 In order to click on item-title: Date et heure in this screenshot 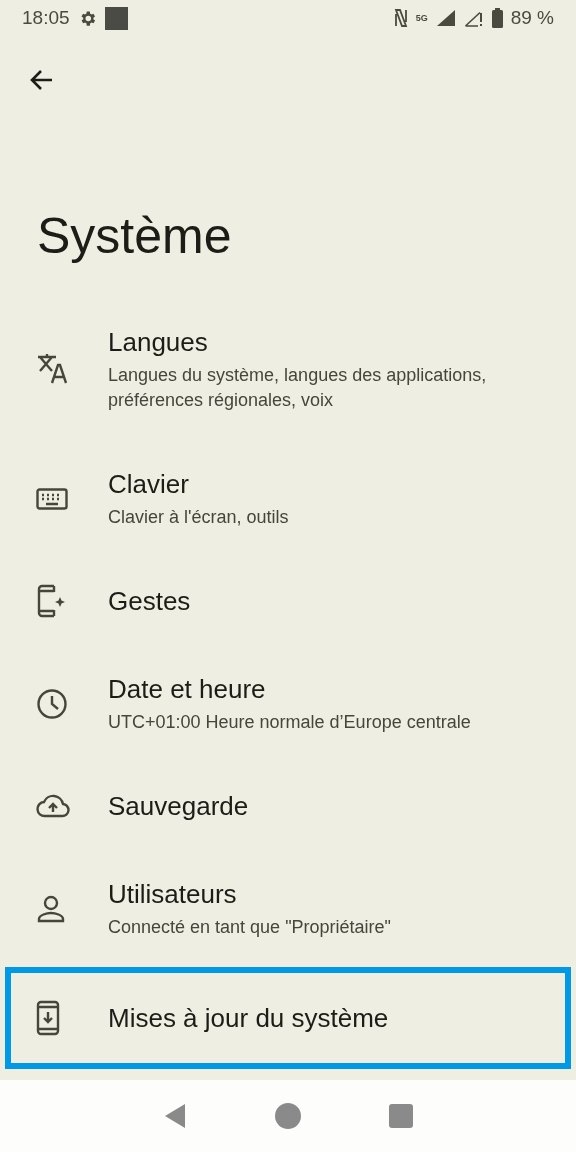, I will do `click(187, 689)`.